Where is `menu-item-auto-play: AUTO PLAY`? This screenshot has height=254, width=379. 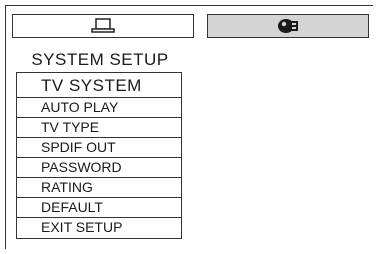
menu-item-auto-play: AUTO PLAY is located at coordinates (99, 108).